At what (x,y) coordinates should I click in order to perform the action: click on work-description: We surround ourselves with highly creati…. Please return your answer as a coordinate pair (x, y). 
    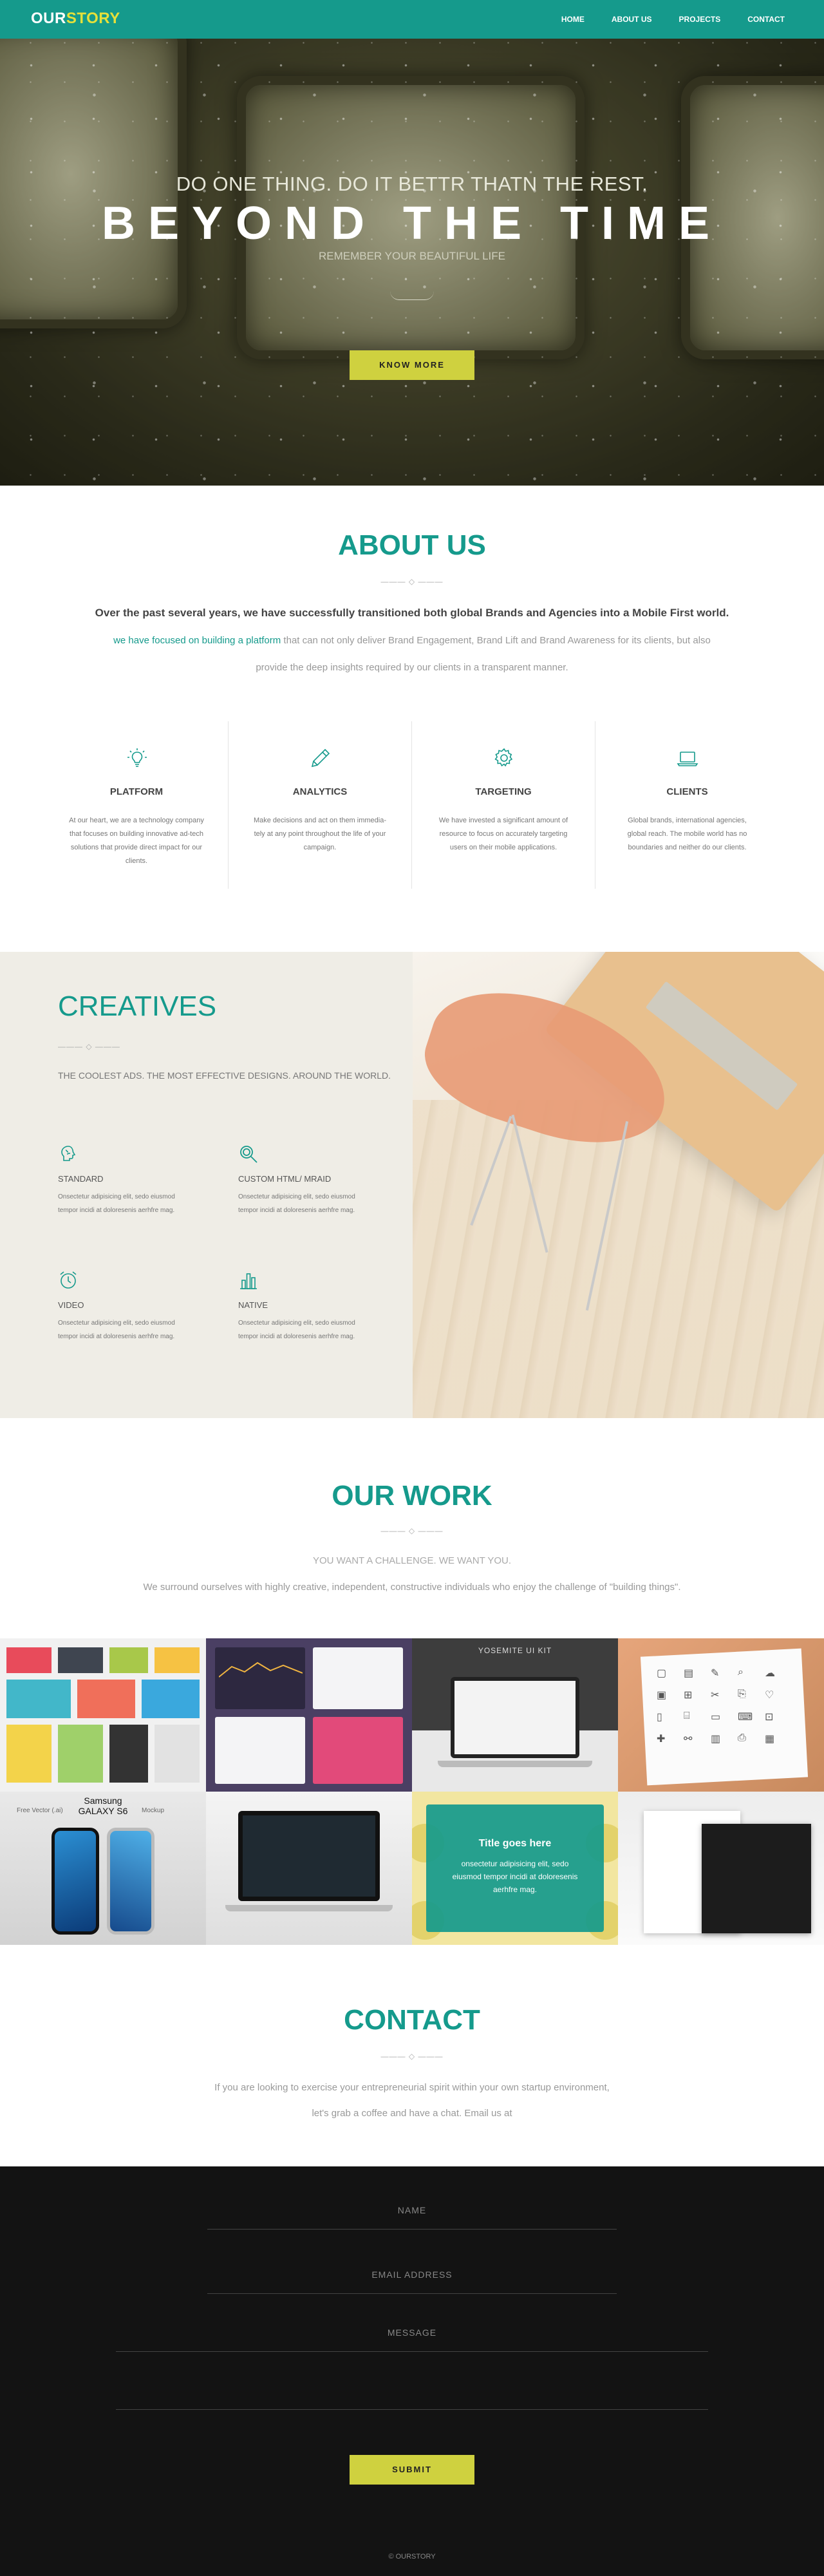
    Looking at the image, I should click on (412, 1587).